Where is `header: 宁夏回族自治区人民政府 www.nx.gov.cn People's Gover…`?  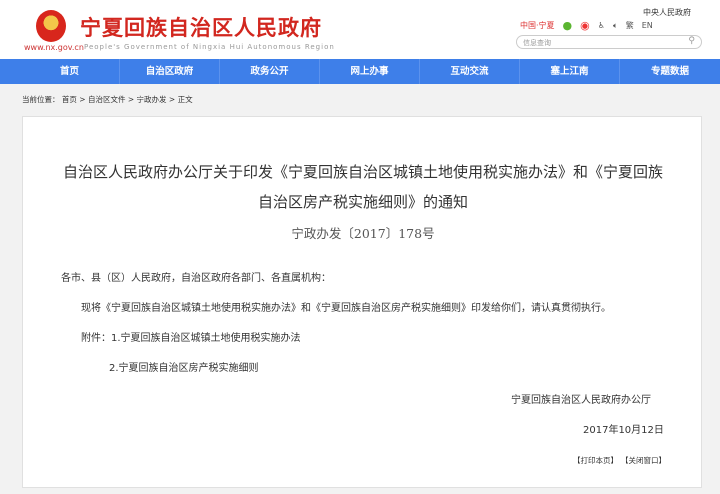
header: 宁夏回族自治区人民政府 www.nx.gov.cn People's Gover… is located at coordinates (360, 29).